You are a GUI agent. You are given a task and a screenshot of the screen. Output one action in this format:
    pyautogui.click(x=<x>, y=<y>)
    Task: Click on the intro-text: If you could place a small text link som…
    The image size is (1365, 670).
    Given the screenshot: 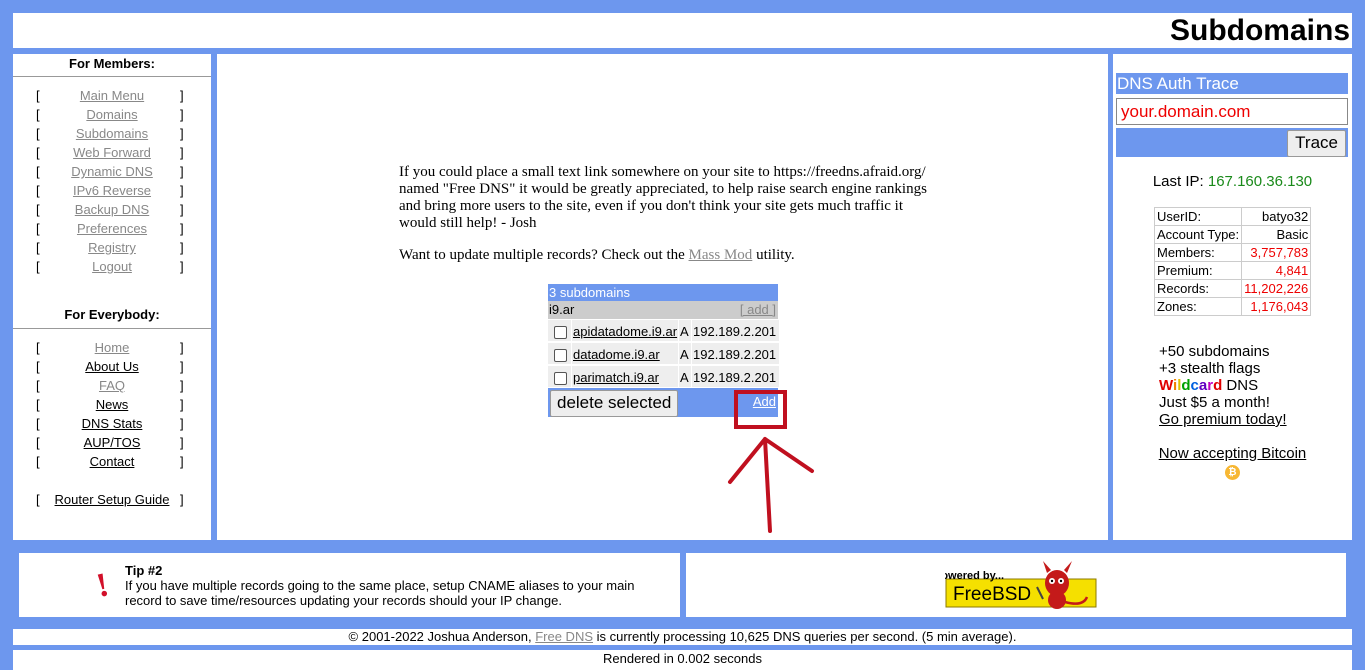 What is the action you would take?
    pyautogui.click(x=669, y=221)
    